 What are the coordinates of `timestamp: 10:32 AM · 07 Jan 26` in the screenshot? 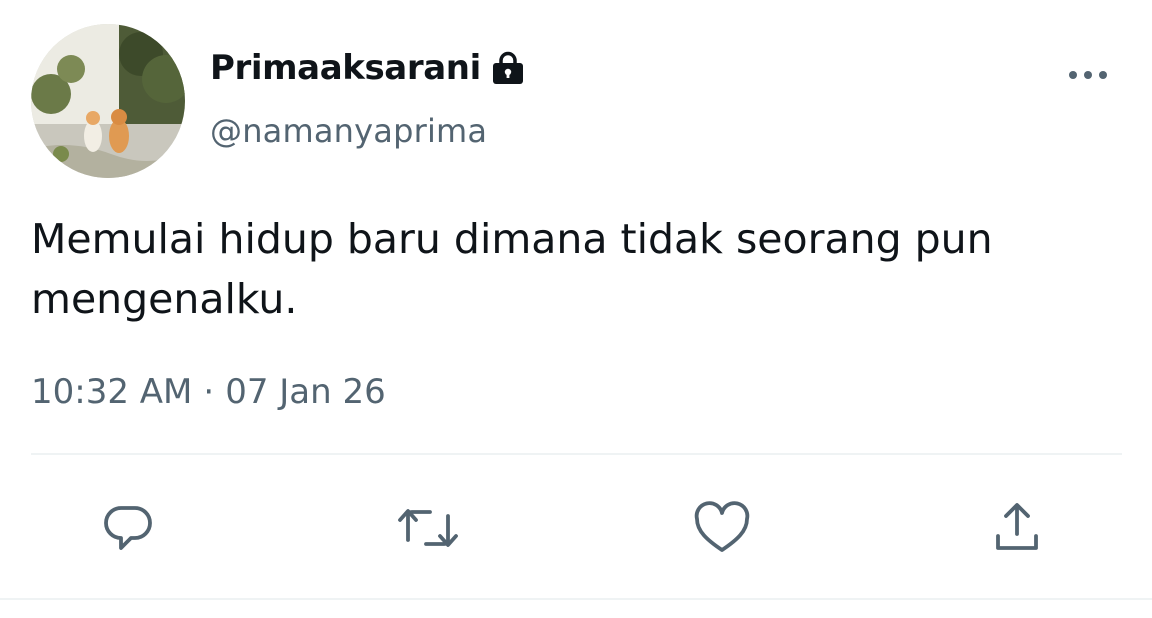 It's located at (208, 392).